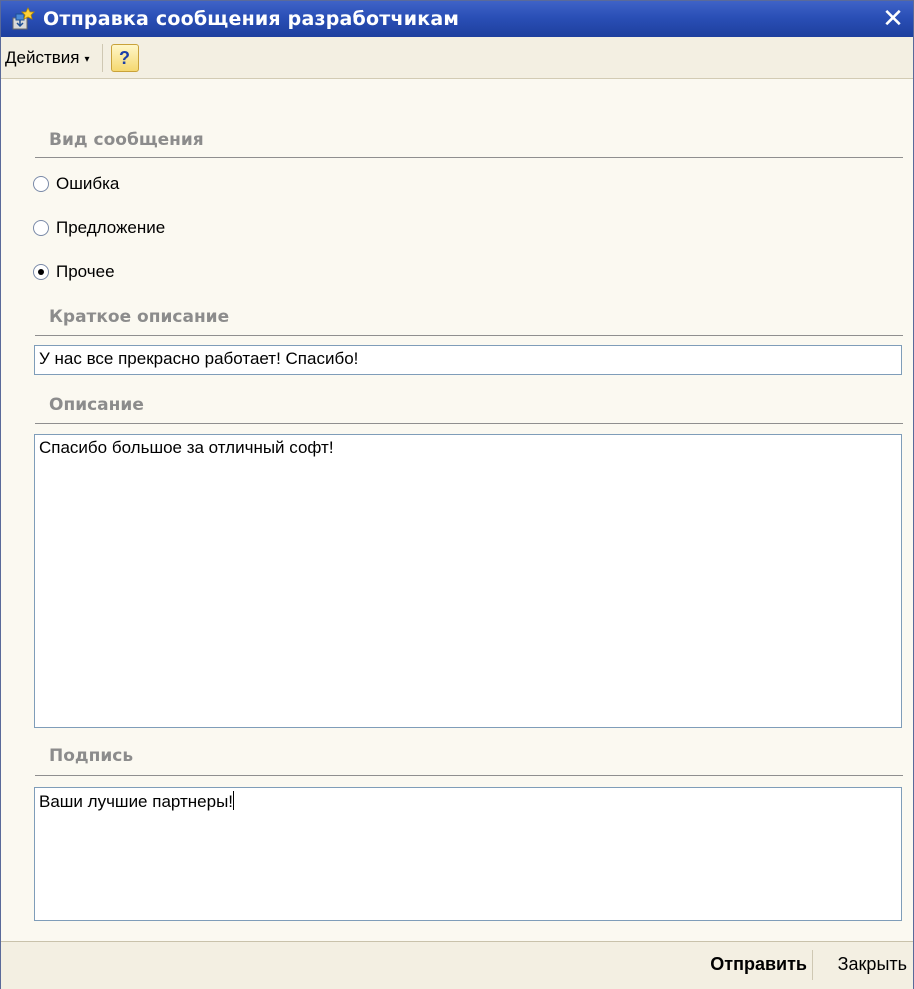  I want to click on message-type-label: Вид сообщения, so click(126, 140).